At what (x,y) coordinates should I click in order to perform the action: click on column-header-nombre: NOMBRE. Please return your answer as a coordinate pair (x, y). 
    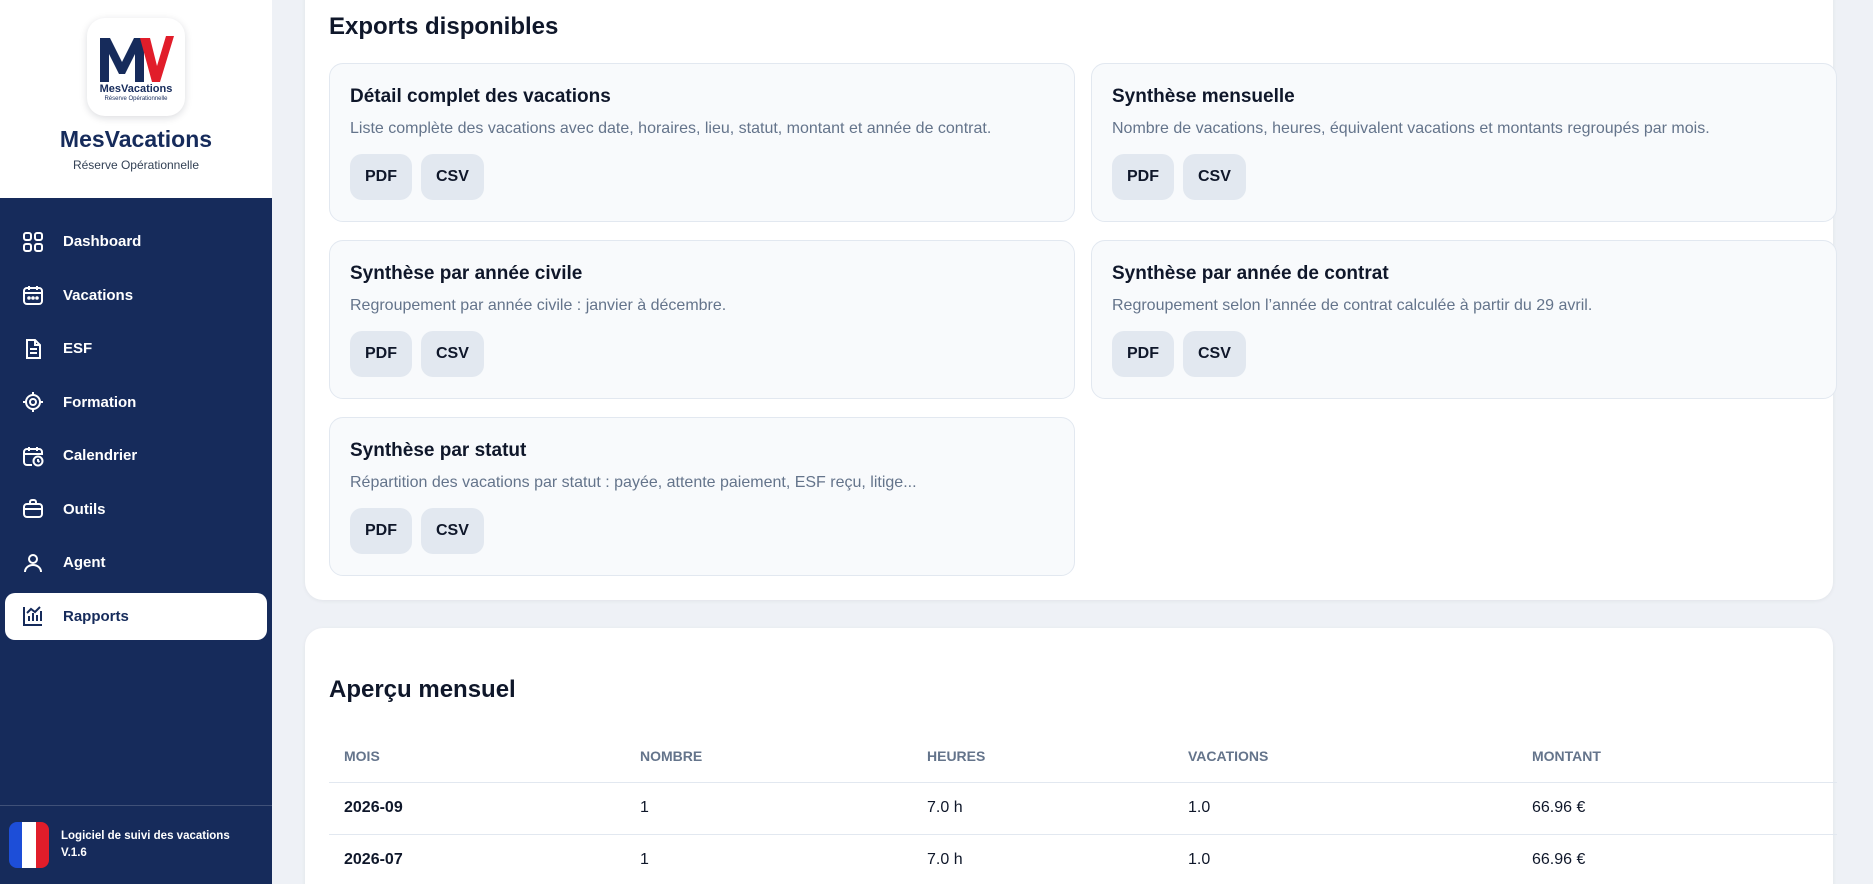
    Looking at the image, I should click on (768, 756).